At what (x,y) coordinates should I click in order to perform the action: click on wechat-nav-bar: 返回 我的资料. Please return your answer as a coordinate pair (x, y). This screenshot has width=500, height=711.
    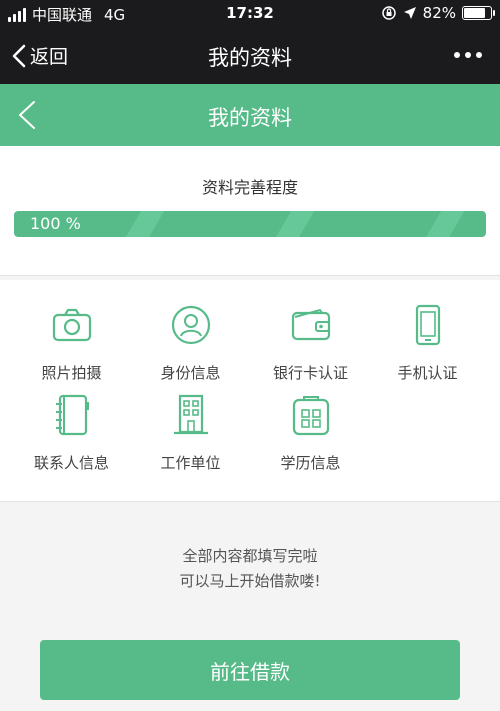
    Looking at the image, I should click on (250, 56).